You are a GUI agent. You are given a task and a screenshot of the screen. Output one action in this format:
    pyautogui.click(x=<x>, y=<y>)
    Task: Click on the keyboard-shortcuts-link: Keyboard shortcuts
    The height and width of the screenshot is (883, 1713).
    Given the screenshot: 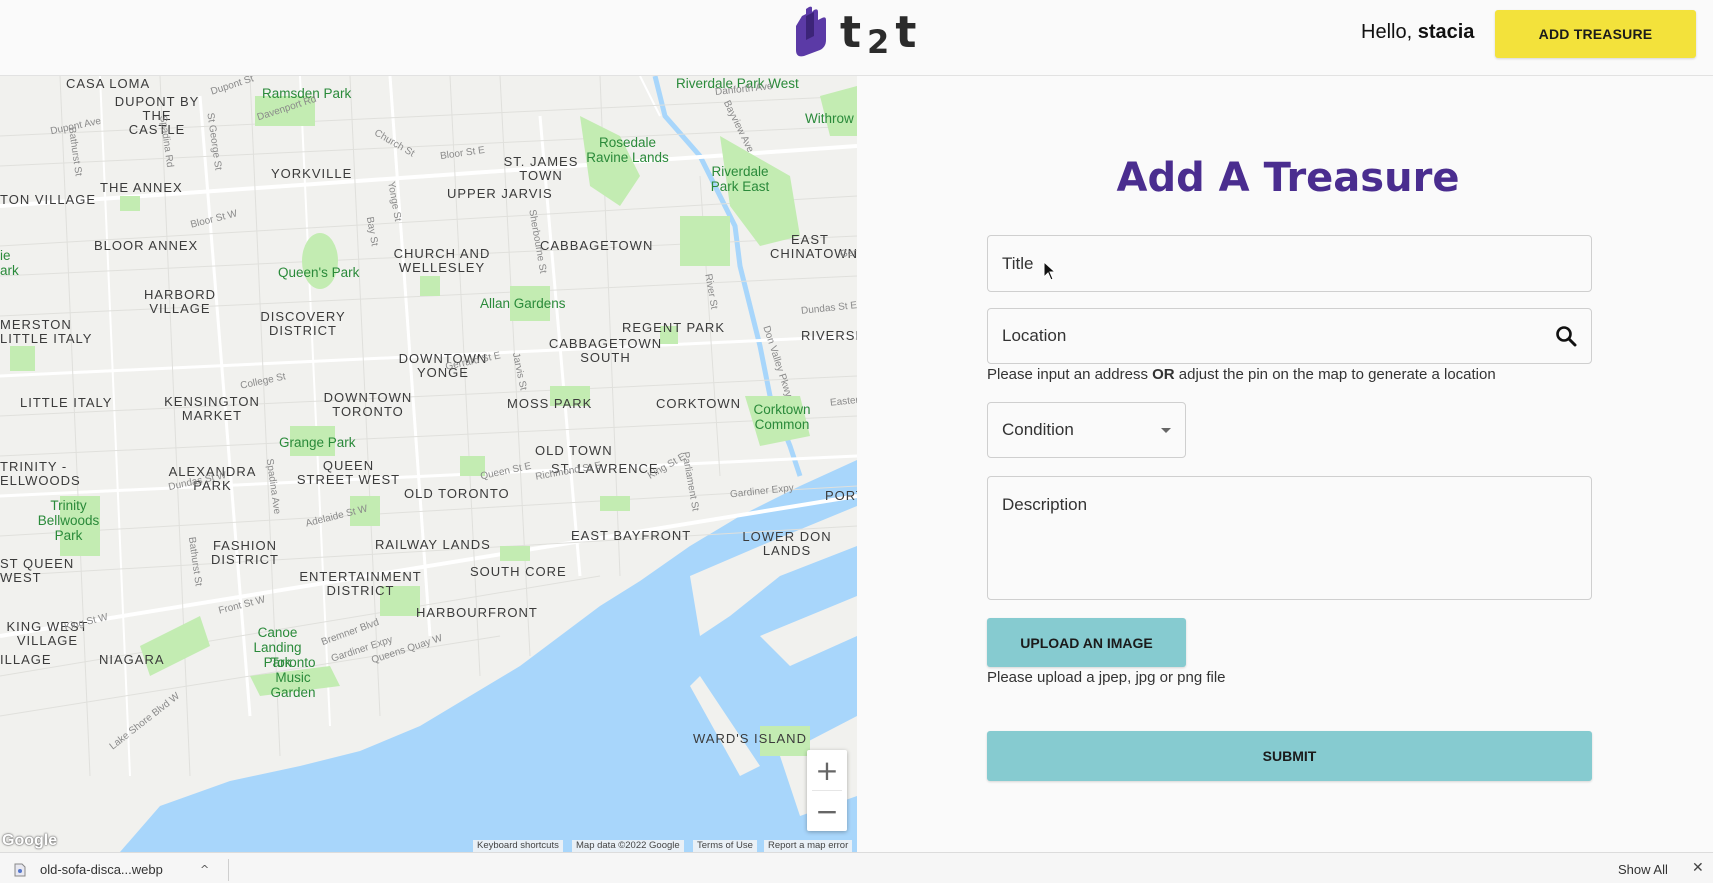 What is the action you would take?
    pyautogui.click(x=518, y=846)
    